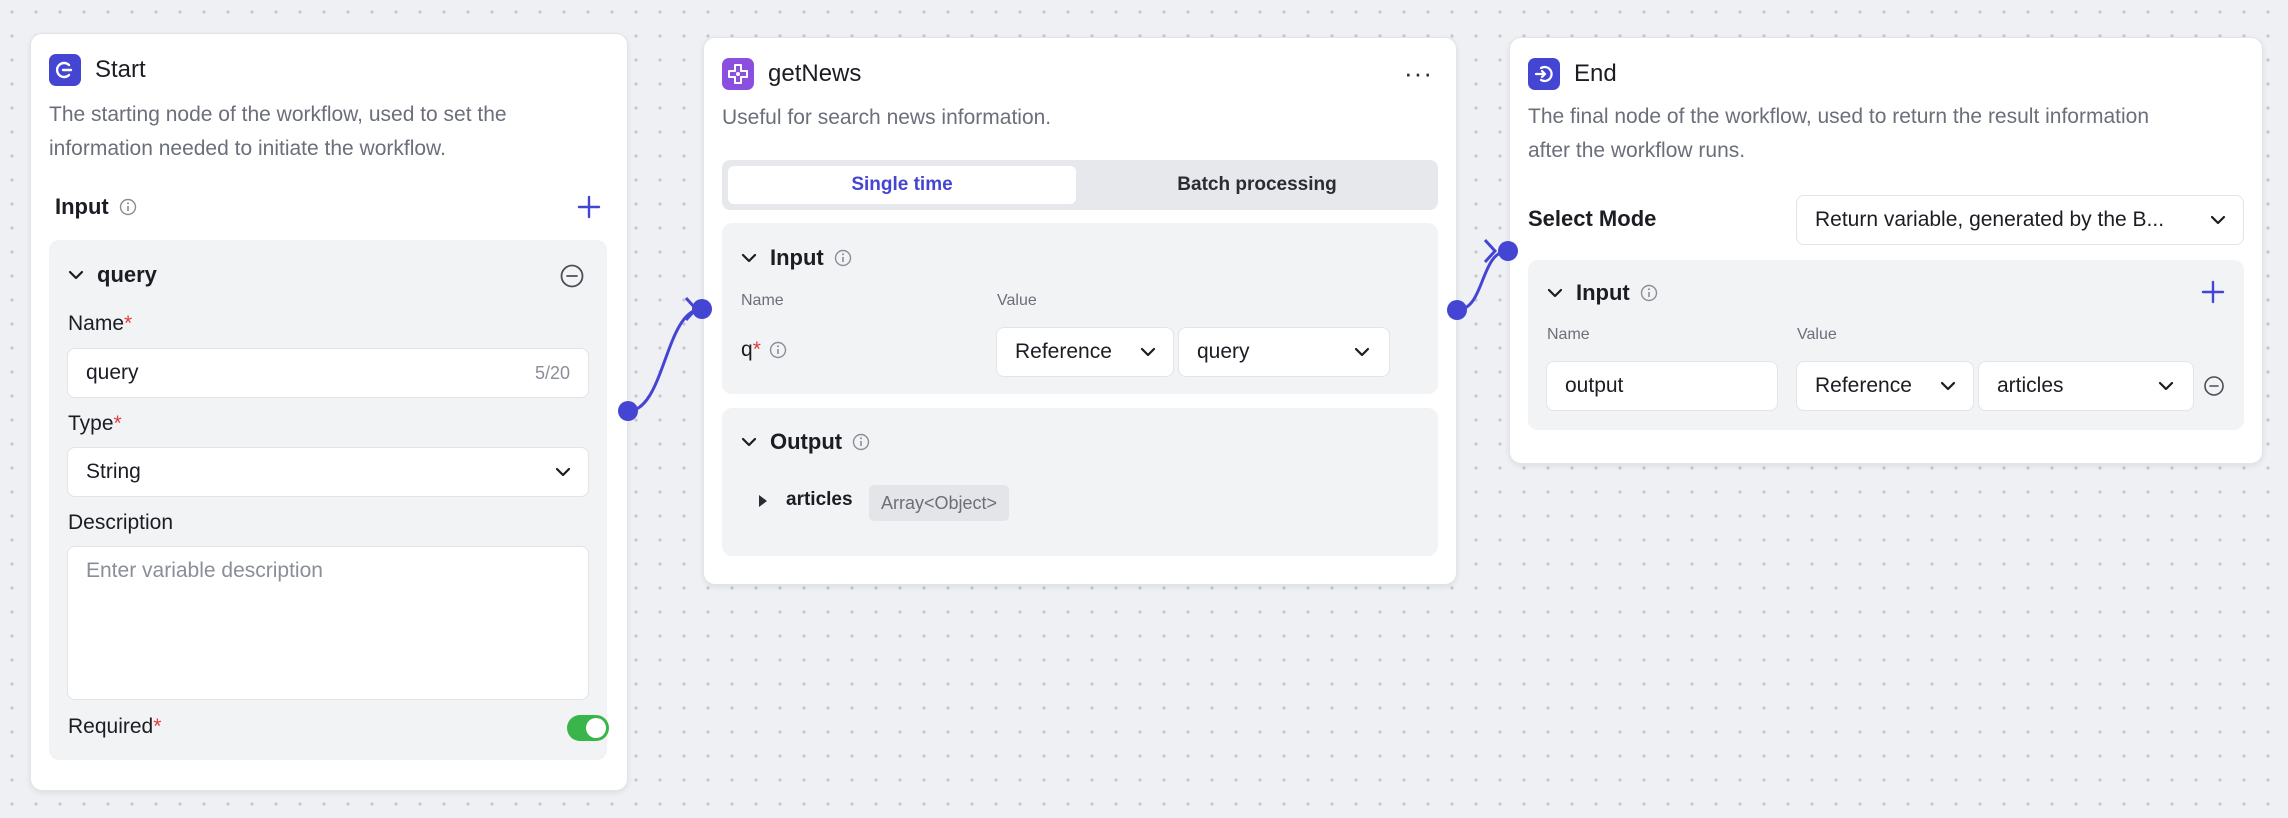 The height and width of the screenshot is (818, 2288). I want to click on remove-variable-icon, so click(572, 276).